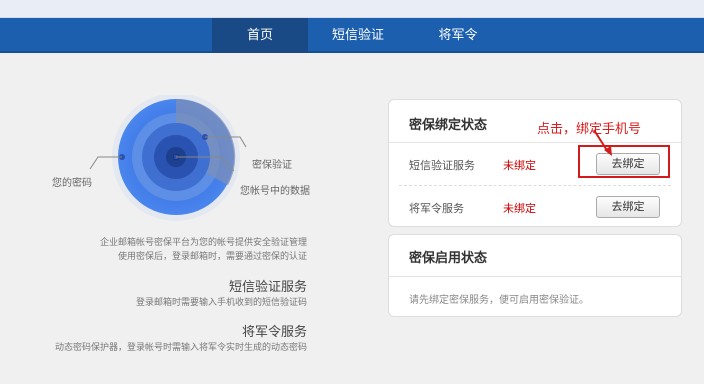 The width and height of the screenshot is (704, 384). I want to click on browser-top-strip, so click(352, 9).